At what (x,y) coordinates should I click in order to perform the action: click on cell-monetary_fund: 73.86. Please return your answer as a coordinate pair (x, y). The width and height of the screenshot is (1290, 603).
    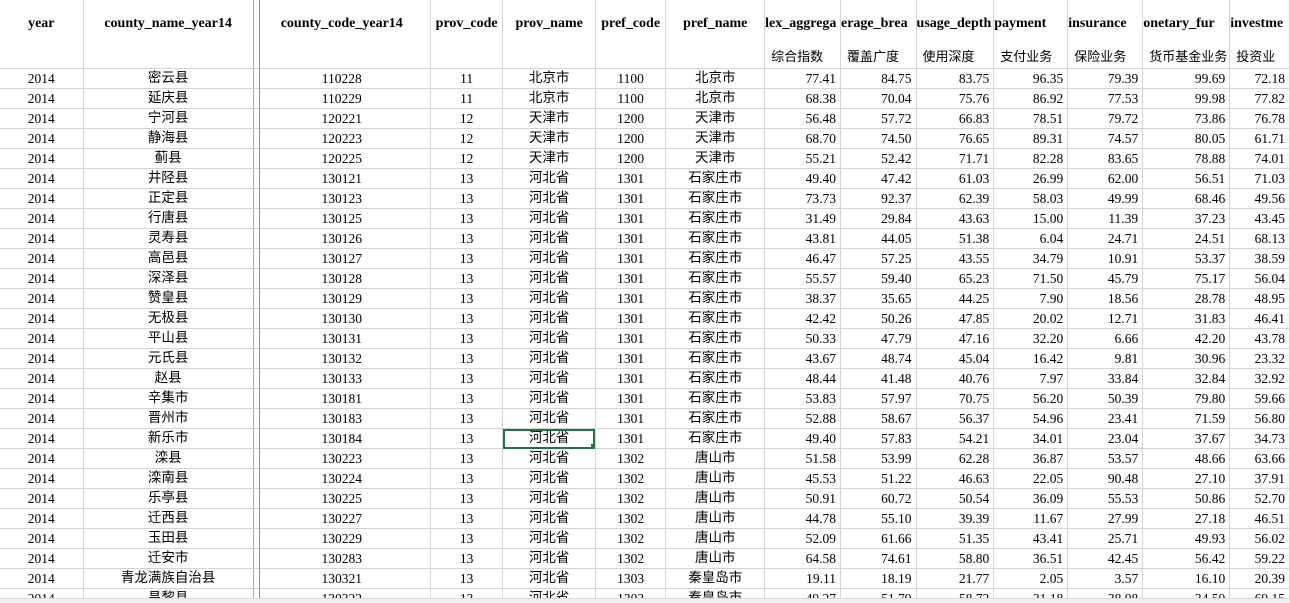
    Looking at the image, I should click on (1186, 118).